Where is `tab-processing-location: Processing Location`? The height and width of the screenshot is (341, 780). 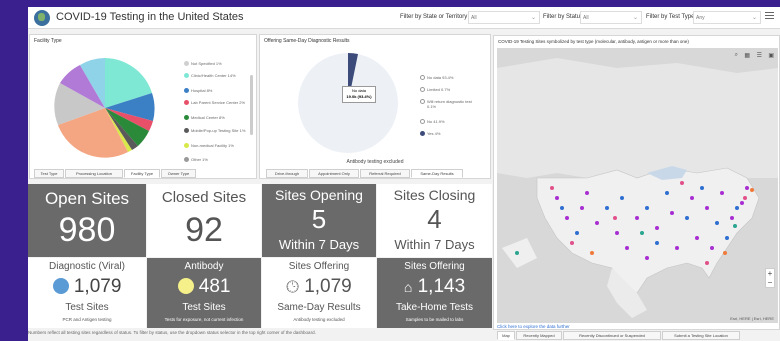 tab-processing-location: Processing Location is located at coordinates (94, 173).